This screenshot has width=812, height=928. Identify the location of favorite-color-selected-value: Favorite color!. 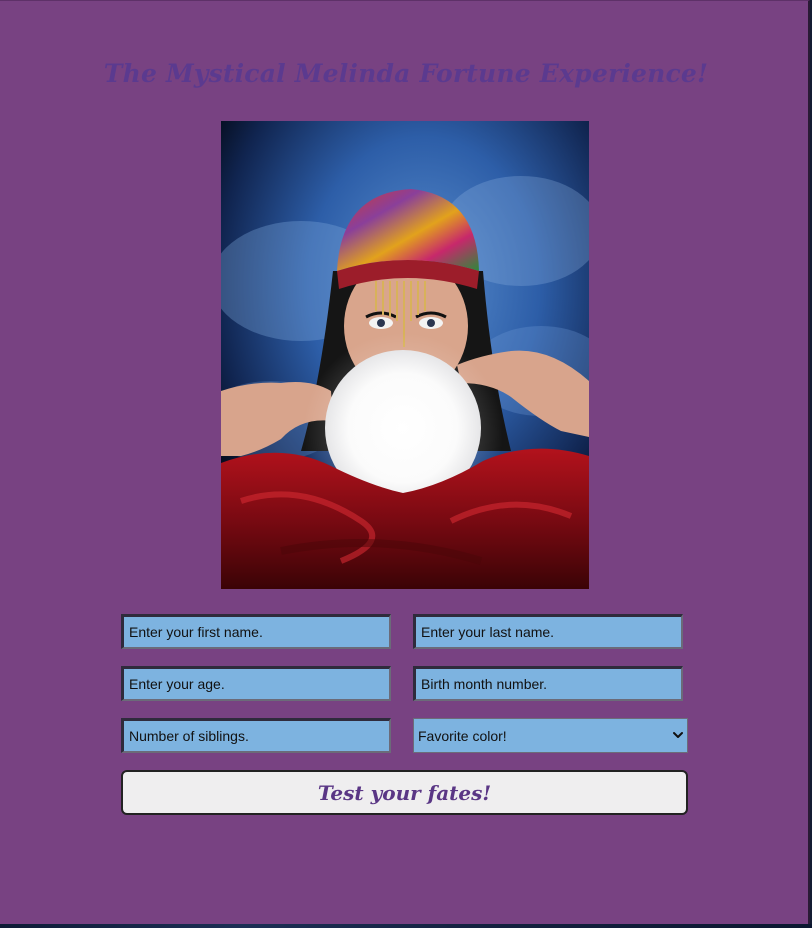
(462, 736).